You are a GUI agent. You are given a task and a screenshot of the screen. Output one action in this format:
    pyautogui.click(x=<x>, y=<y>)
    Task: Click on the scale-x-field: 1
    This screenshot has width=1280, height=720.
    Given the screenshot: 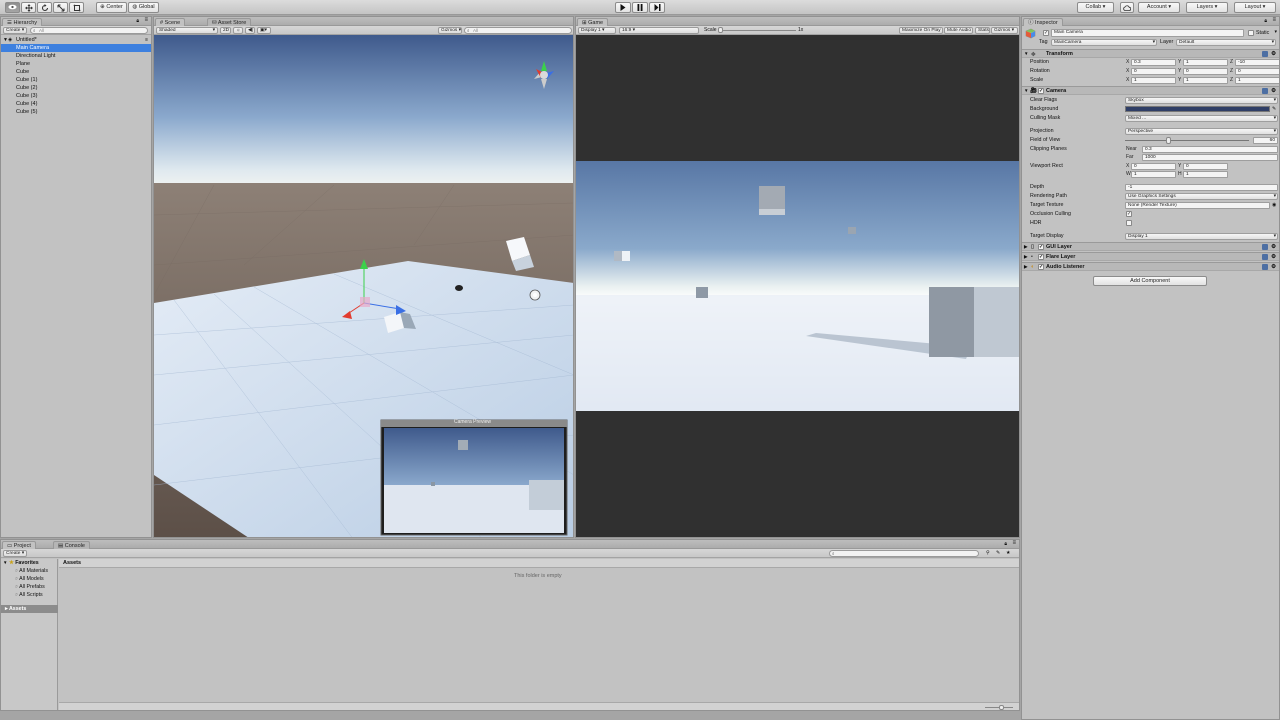 What is the action you would take?
    pyautogui.click(x=1153, y=80)
    